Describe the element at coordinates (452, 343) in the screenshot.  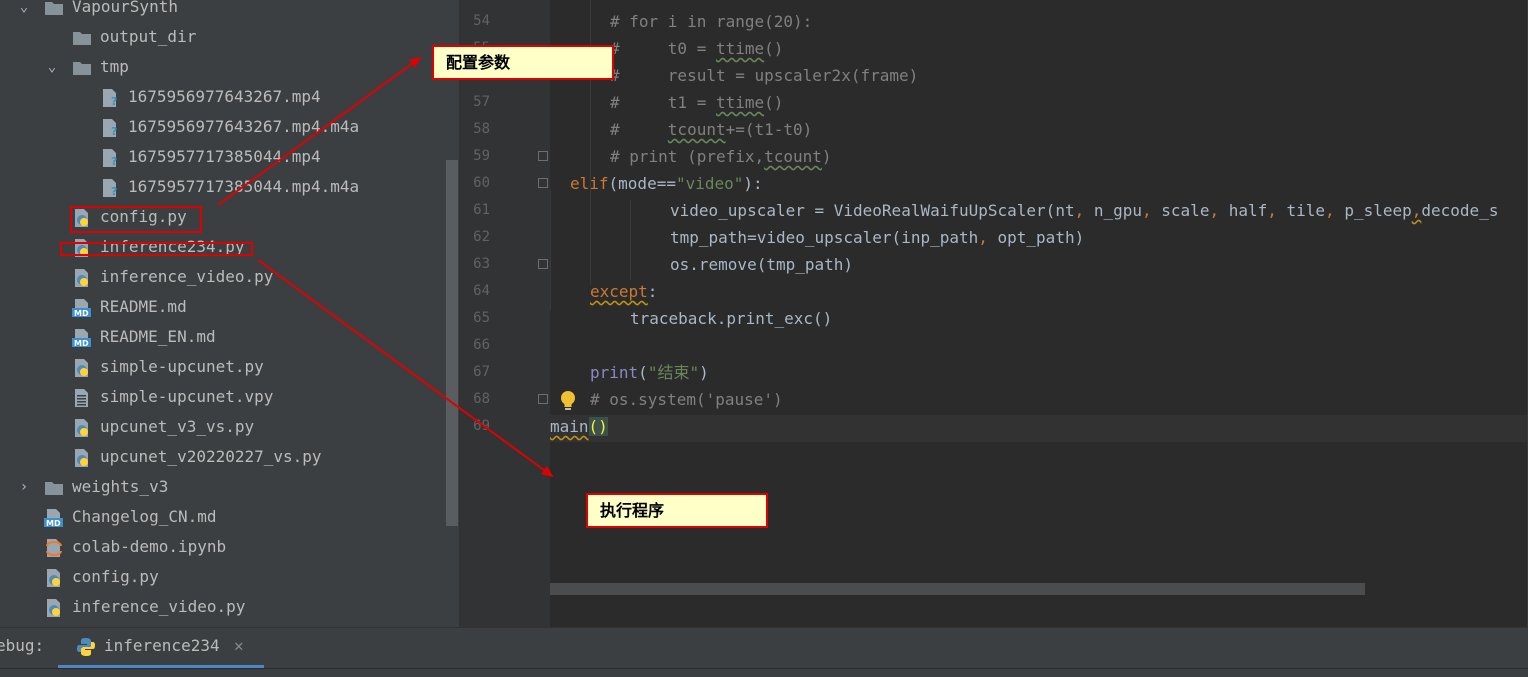
I see `tree-scrollbar` at that location.